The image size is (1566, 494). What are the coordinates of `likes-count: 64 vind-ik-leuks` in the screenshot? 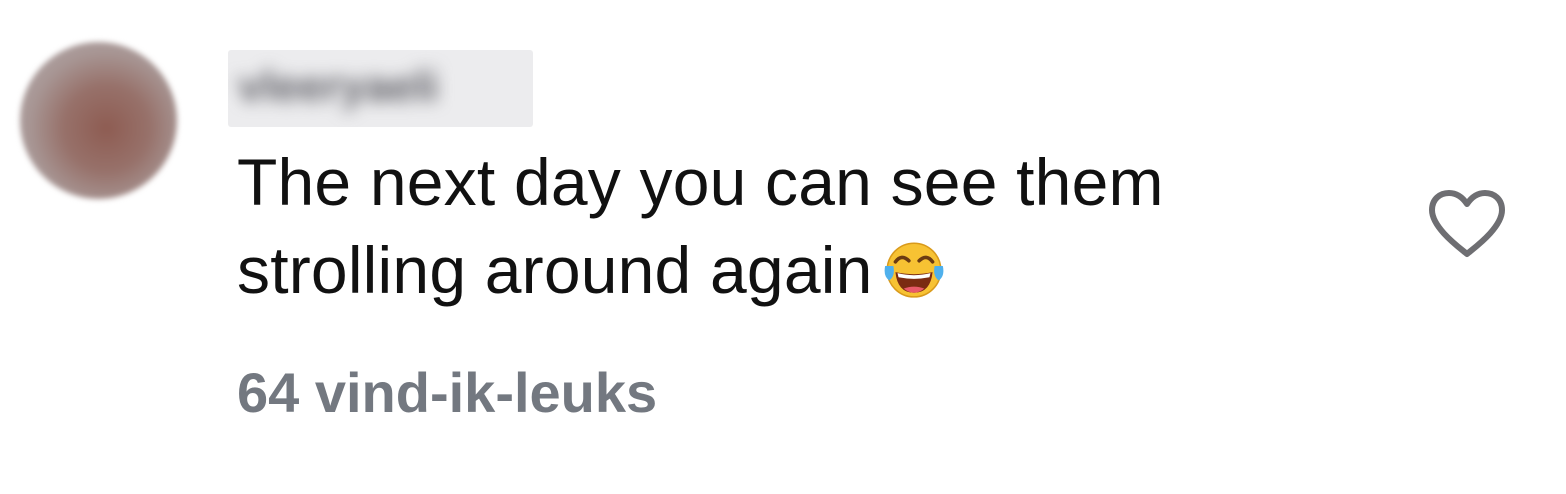 It's located at (447, 392).